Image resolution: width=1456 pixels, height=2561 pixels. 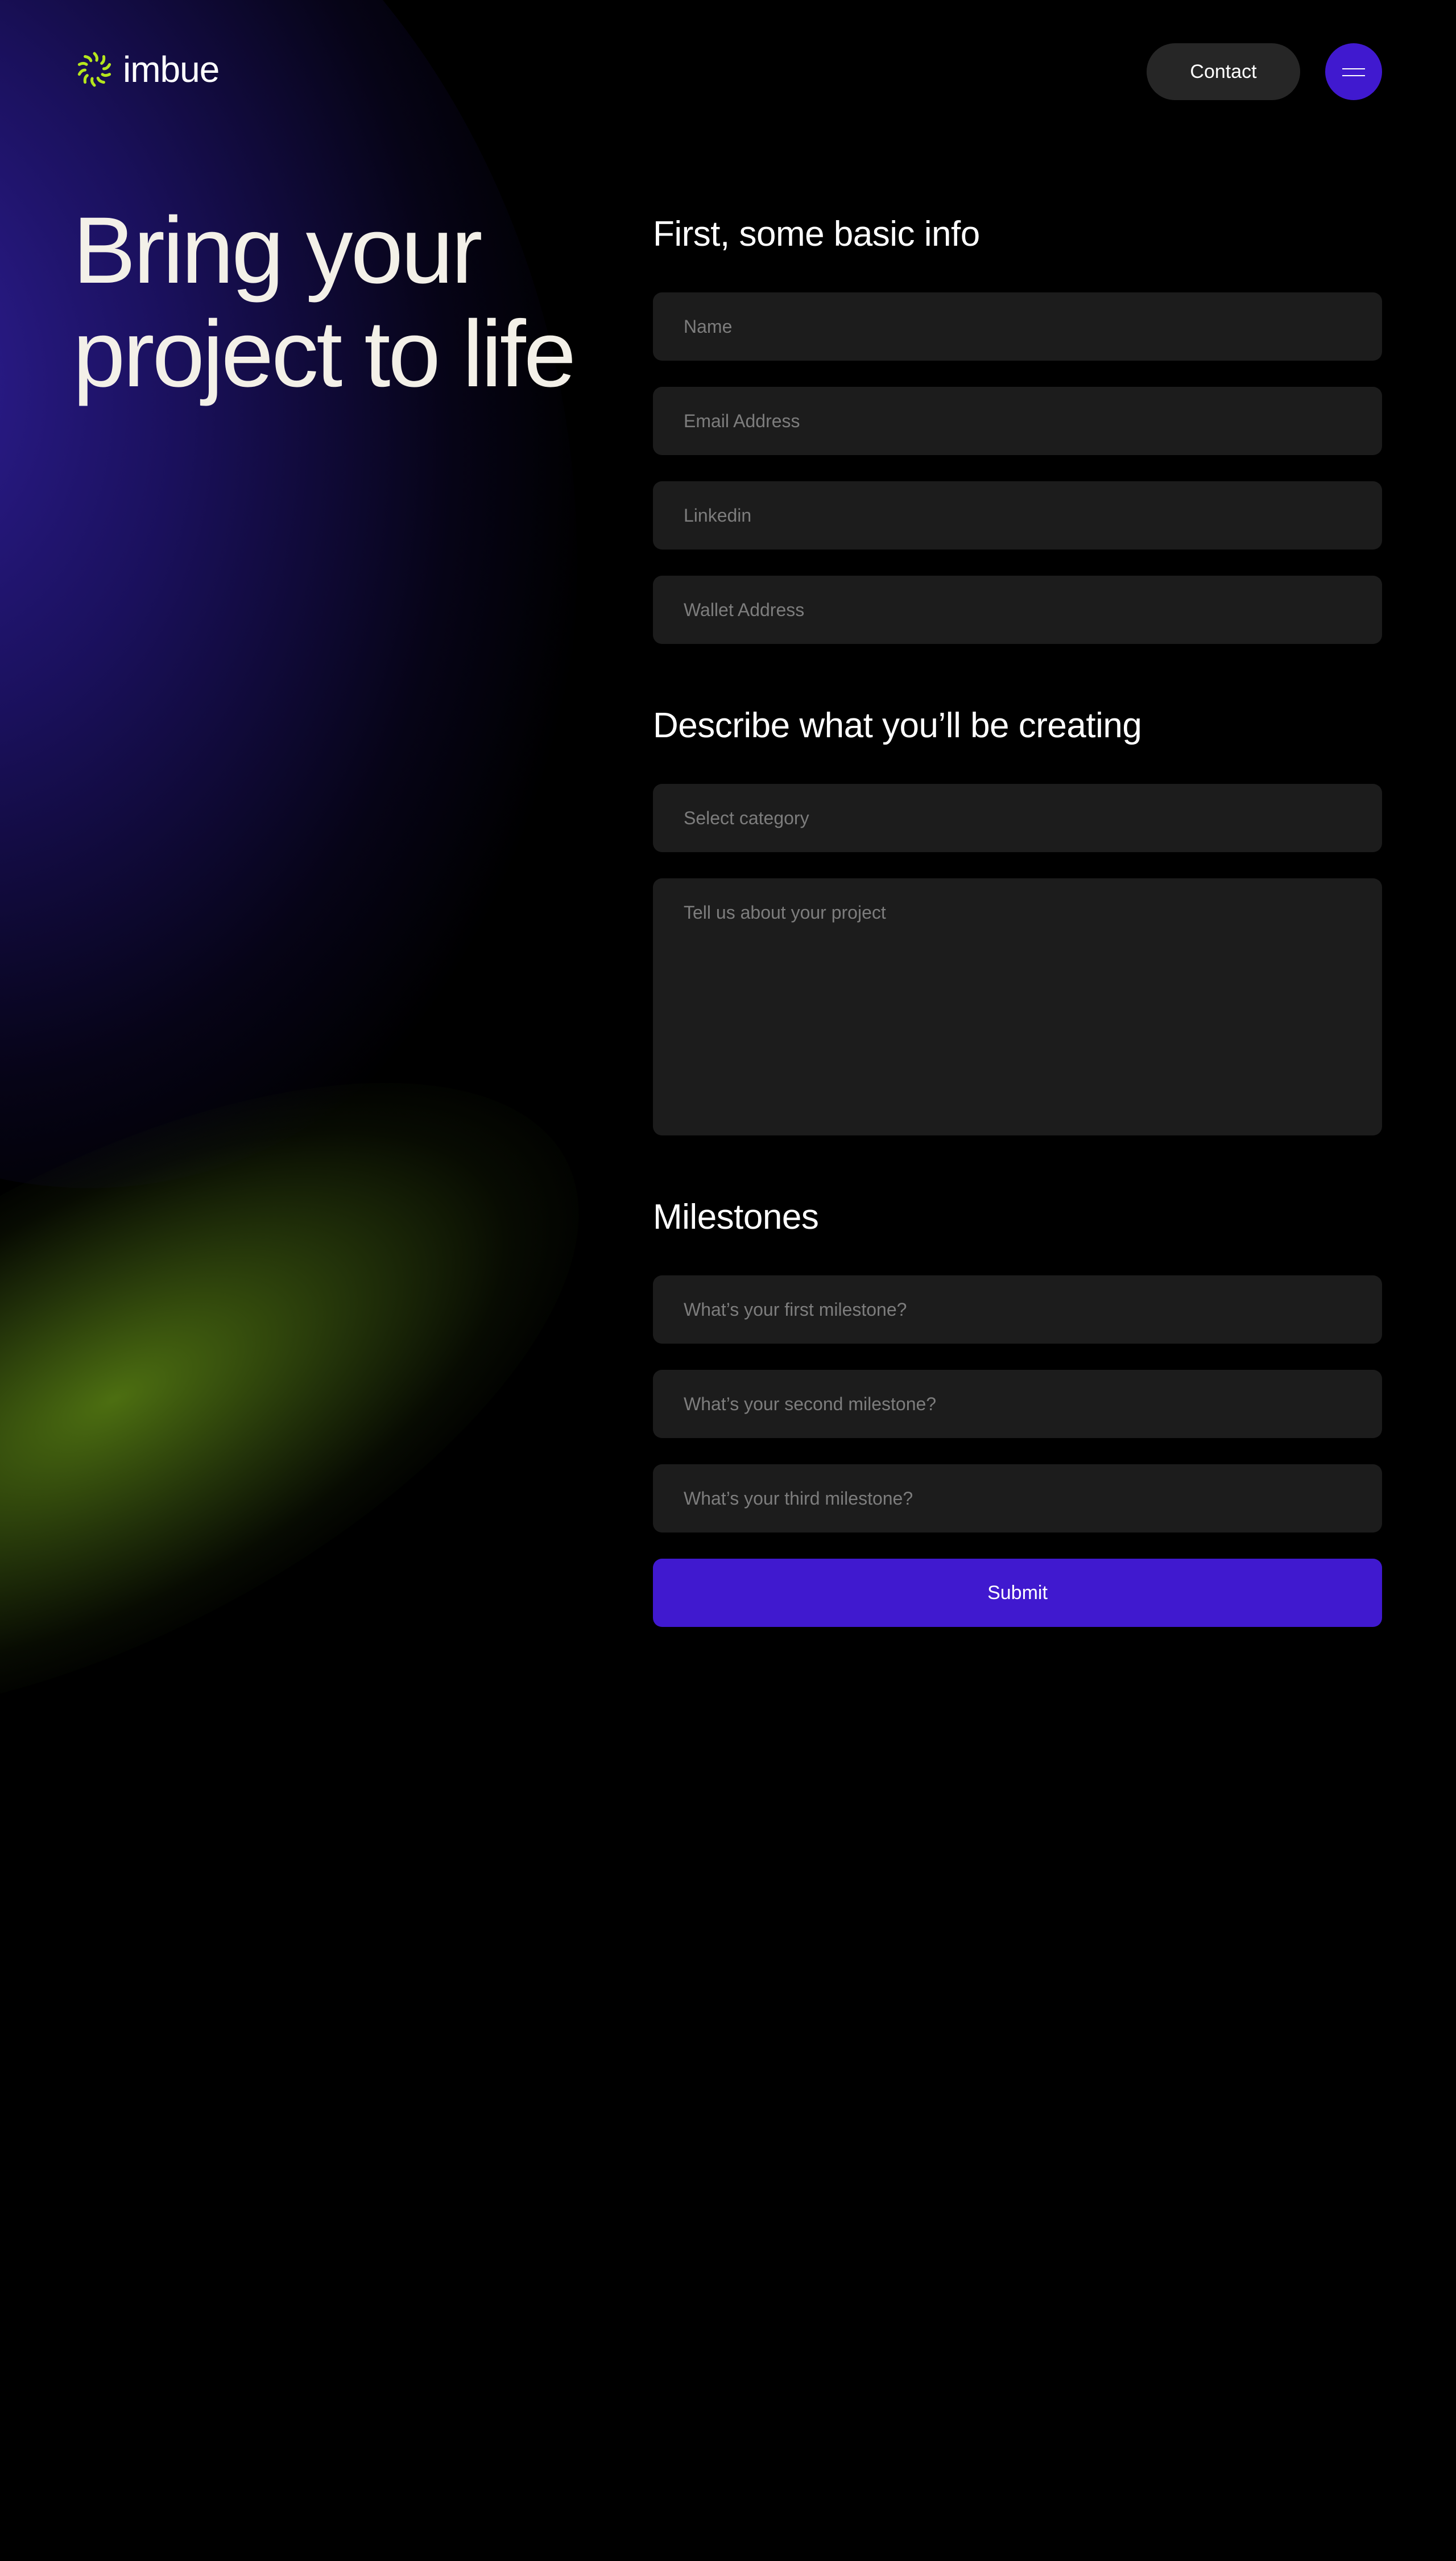 What do you see at coordinates (1017, 610) in the screenshot?
I see `wallet-address-input: Wallet Address` at bounding box center [1017, 610].